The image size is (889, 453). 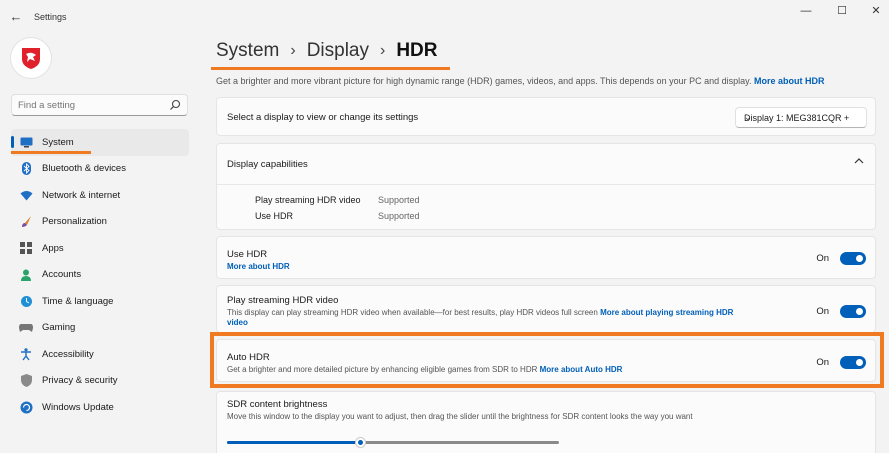 I want to click on slider-thumb, so click(x=360, y=442).